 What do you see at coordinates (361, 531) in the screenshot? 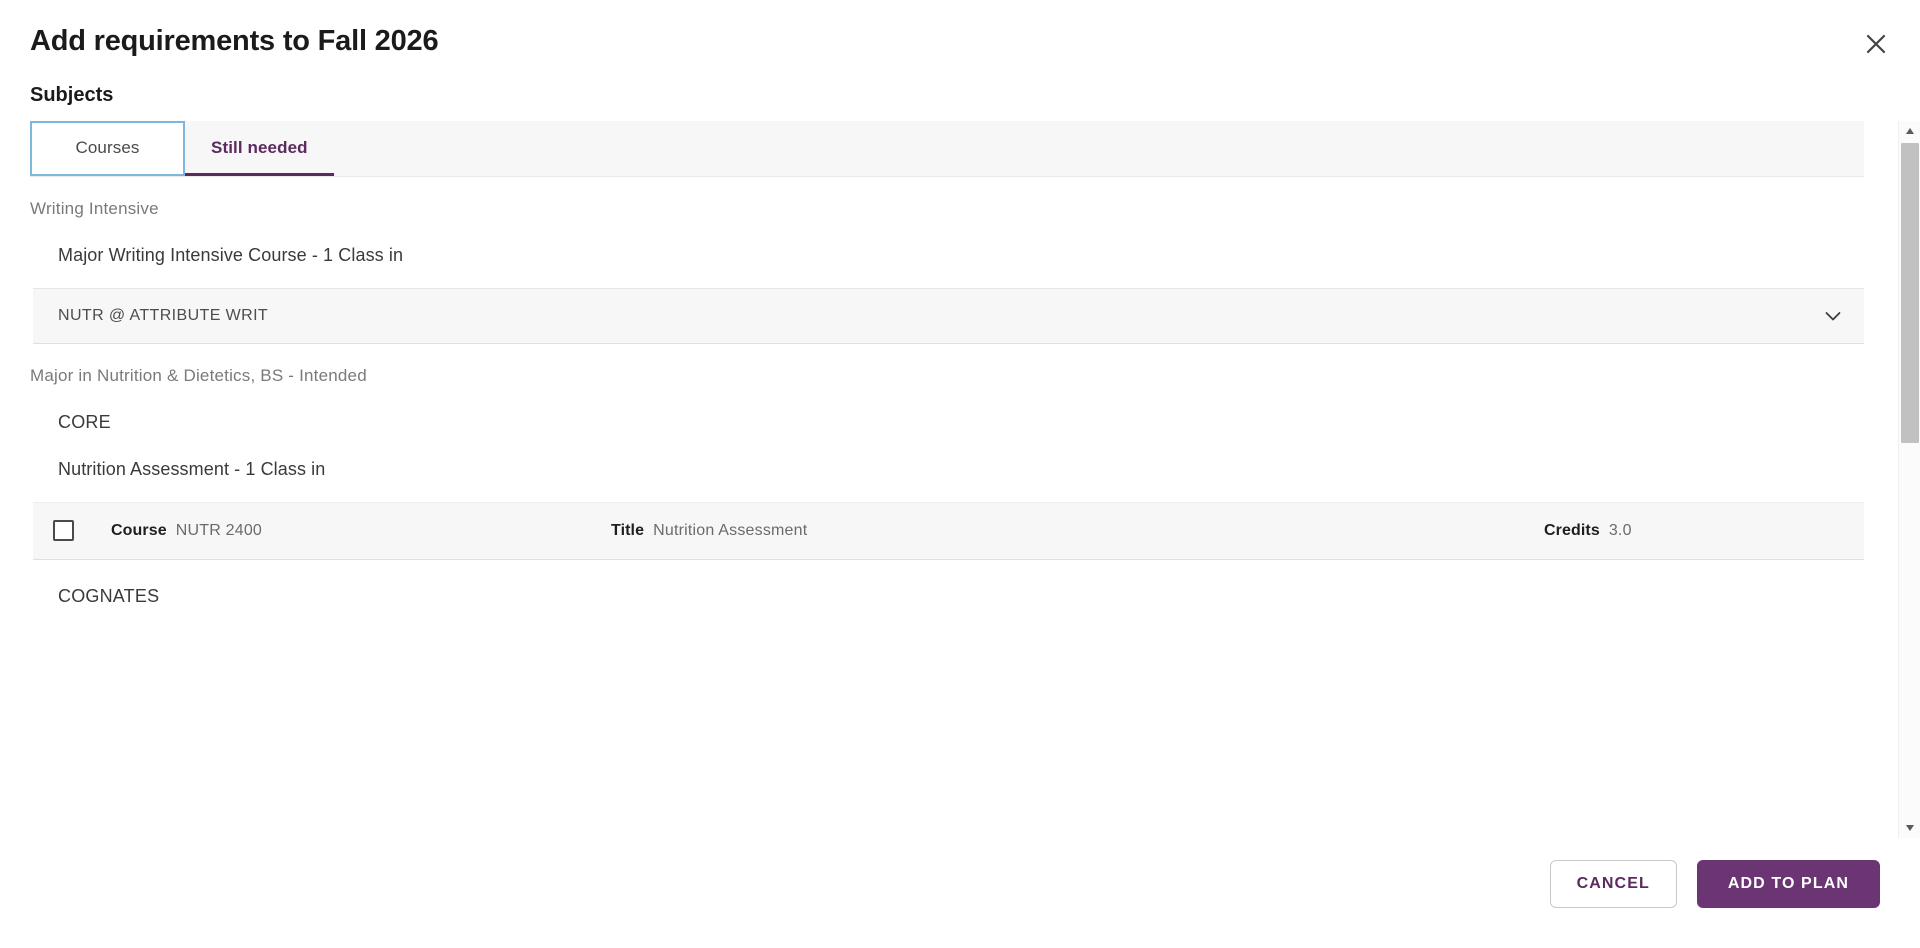
I see `cell-course: Course NUTR 2400` at bounding box center [361, 531].